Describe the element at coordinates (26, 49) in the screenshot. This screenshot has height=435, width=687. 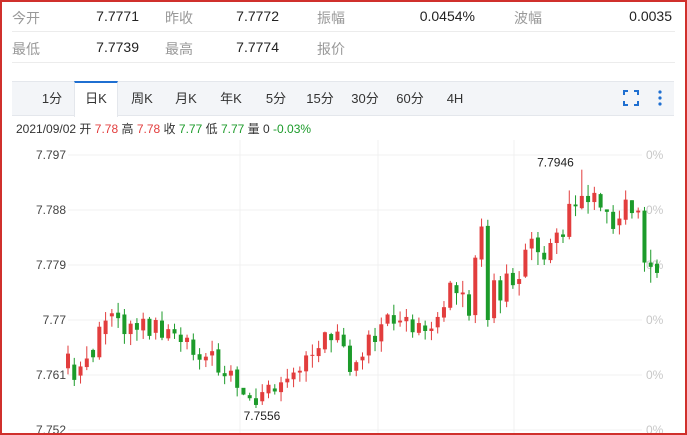
I see `low-label: 最低` at that location.